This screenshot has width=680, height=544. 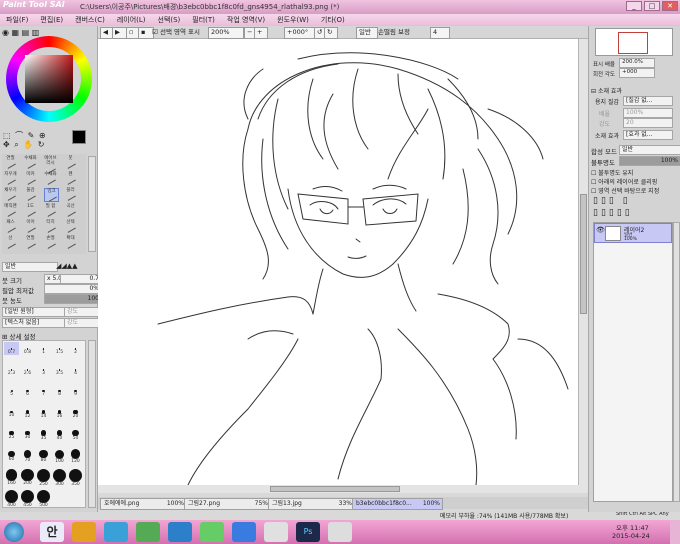 What do you see at coordinates (30, 194) in the screenshot?
I see `tool-paint: 물감` at bounding box center [30, 194].